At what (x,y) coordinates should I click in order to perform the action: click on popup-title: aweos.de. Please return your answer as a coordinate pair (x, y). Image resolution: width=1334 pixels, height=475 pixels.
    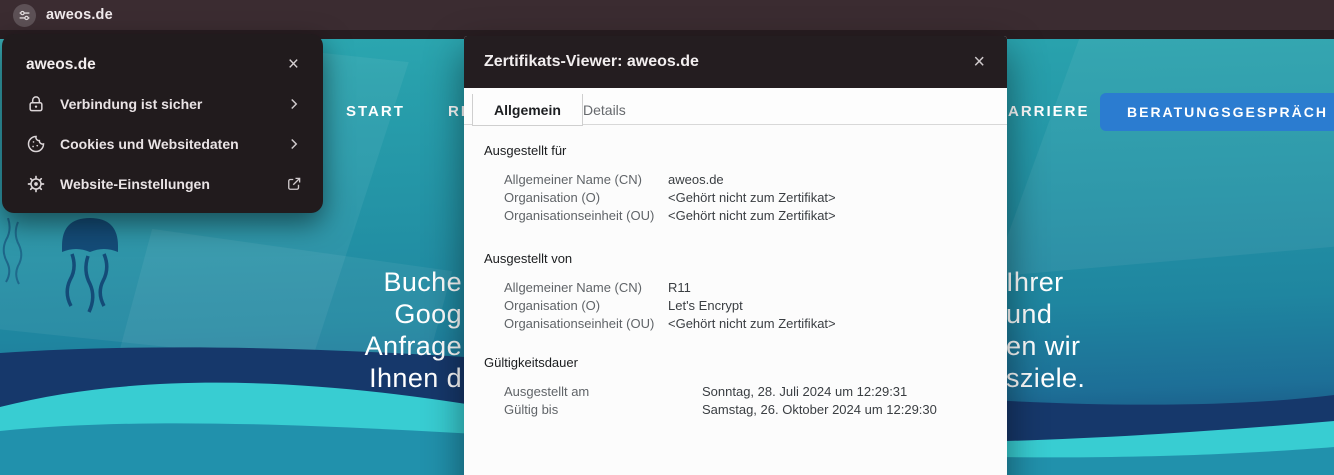
    Looking at the image, I should click on (61, 64).